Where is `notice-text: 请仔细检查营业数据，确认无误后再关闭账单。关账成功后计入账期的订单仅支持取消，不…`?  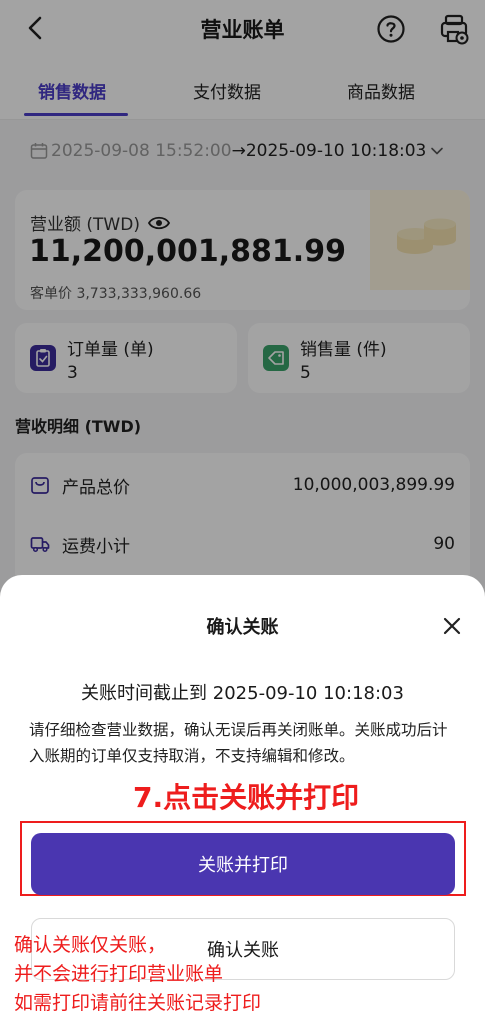
notice-text: 请仔细检查营业数据，确认无误后再关闭账单。关账成功后计入账期的订单仅支持取消，不… is located at coordinates (238, 743).